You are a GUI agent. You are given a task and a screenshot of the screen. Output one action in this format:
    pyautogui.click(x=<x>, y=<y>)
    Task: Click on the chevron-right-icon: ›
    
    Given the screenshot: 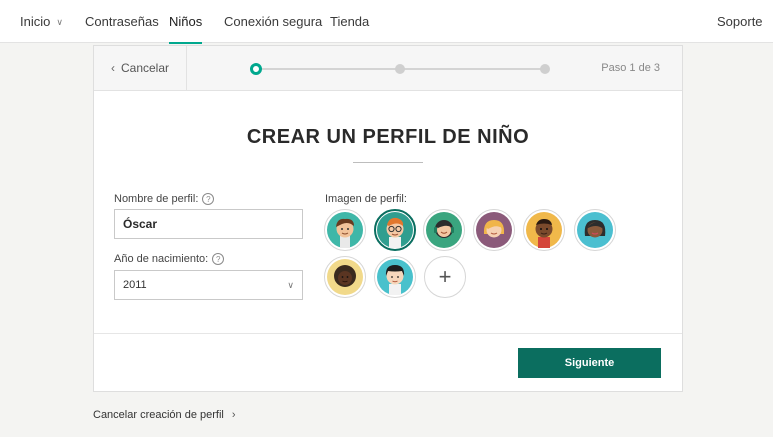 What is the action you would take?
    pyautogui.click(x=233, y=415)
    